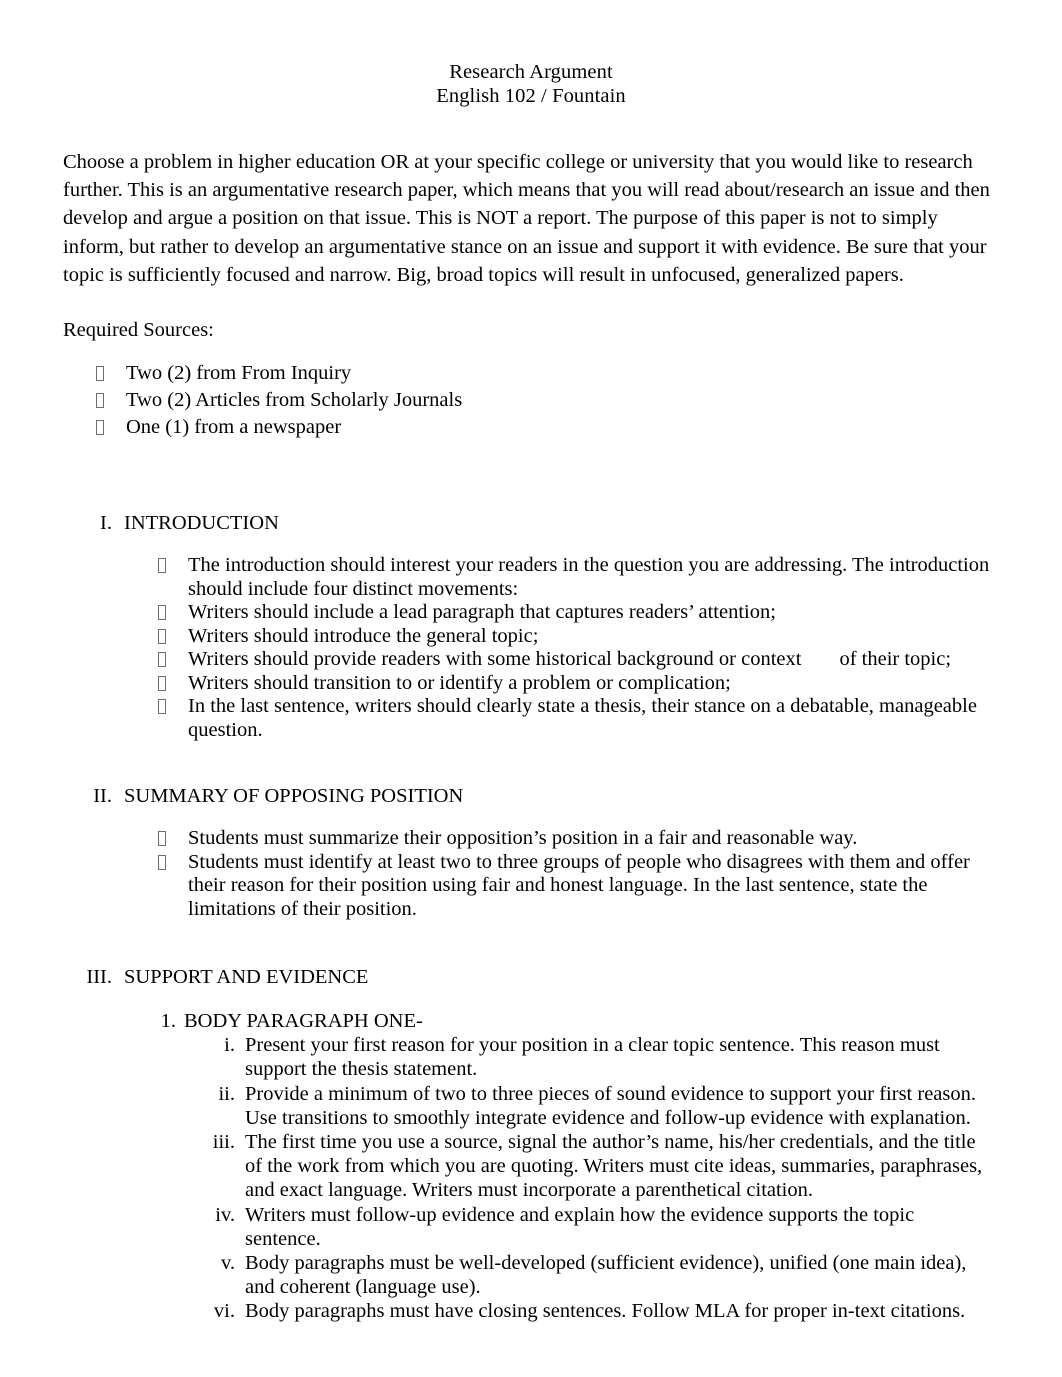 The width and height of the screenshot is (1062, 1377). I want to click on list-item: Two (2) Articles from Scholarly Journals, so click(529, 400).